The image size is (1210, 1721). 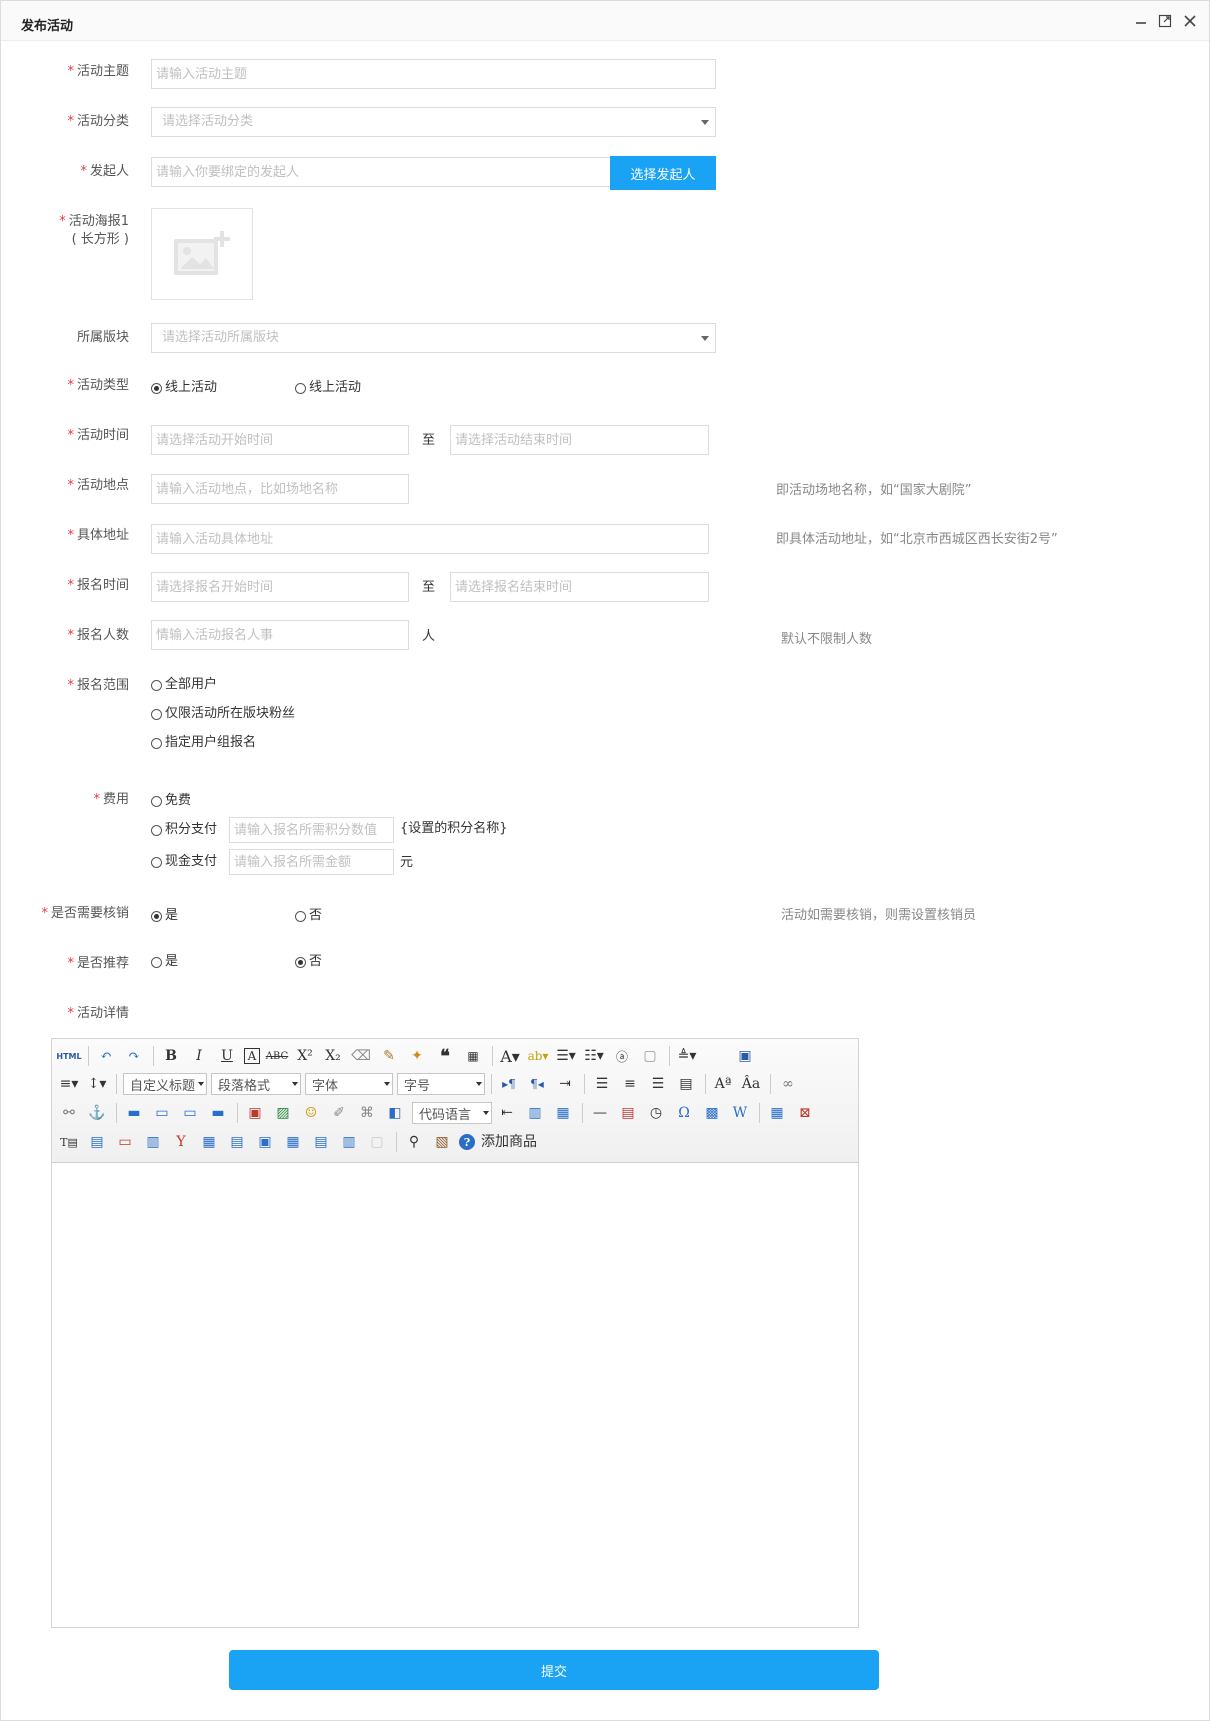 I want to click on theme-input, so click(x=433, y=74).